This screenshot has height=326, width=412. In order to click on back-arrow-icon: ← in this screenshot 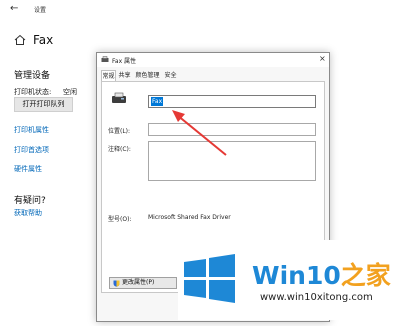, I will do `click(14, 8)`.